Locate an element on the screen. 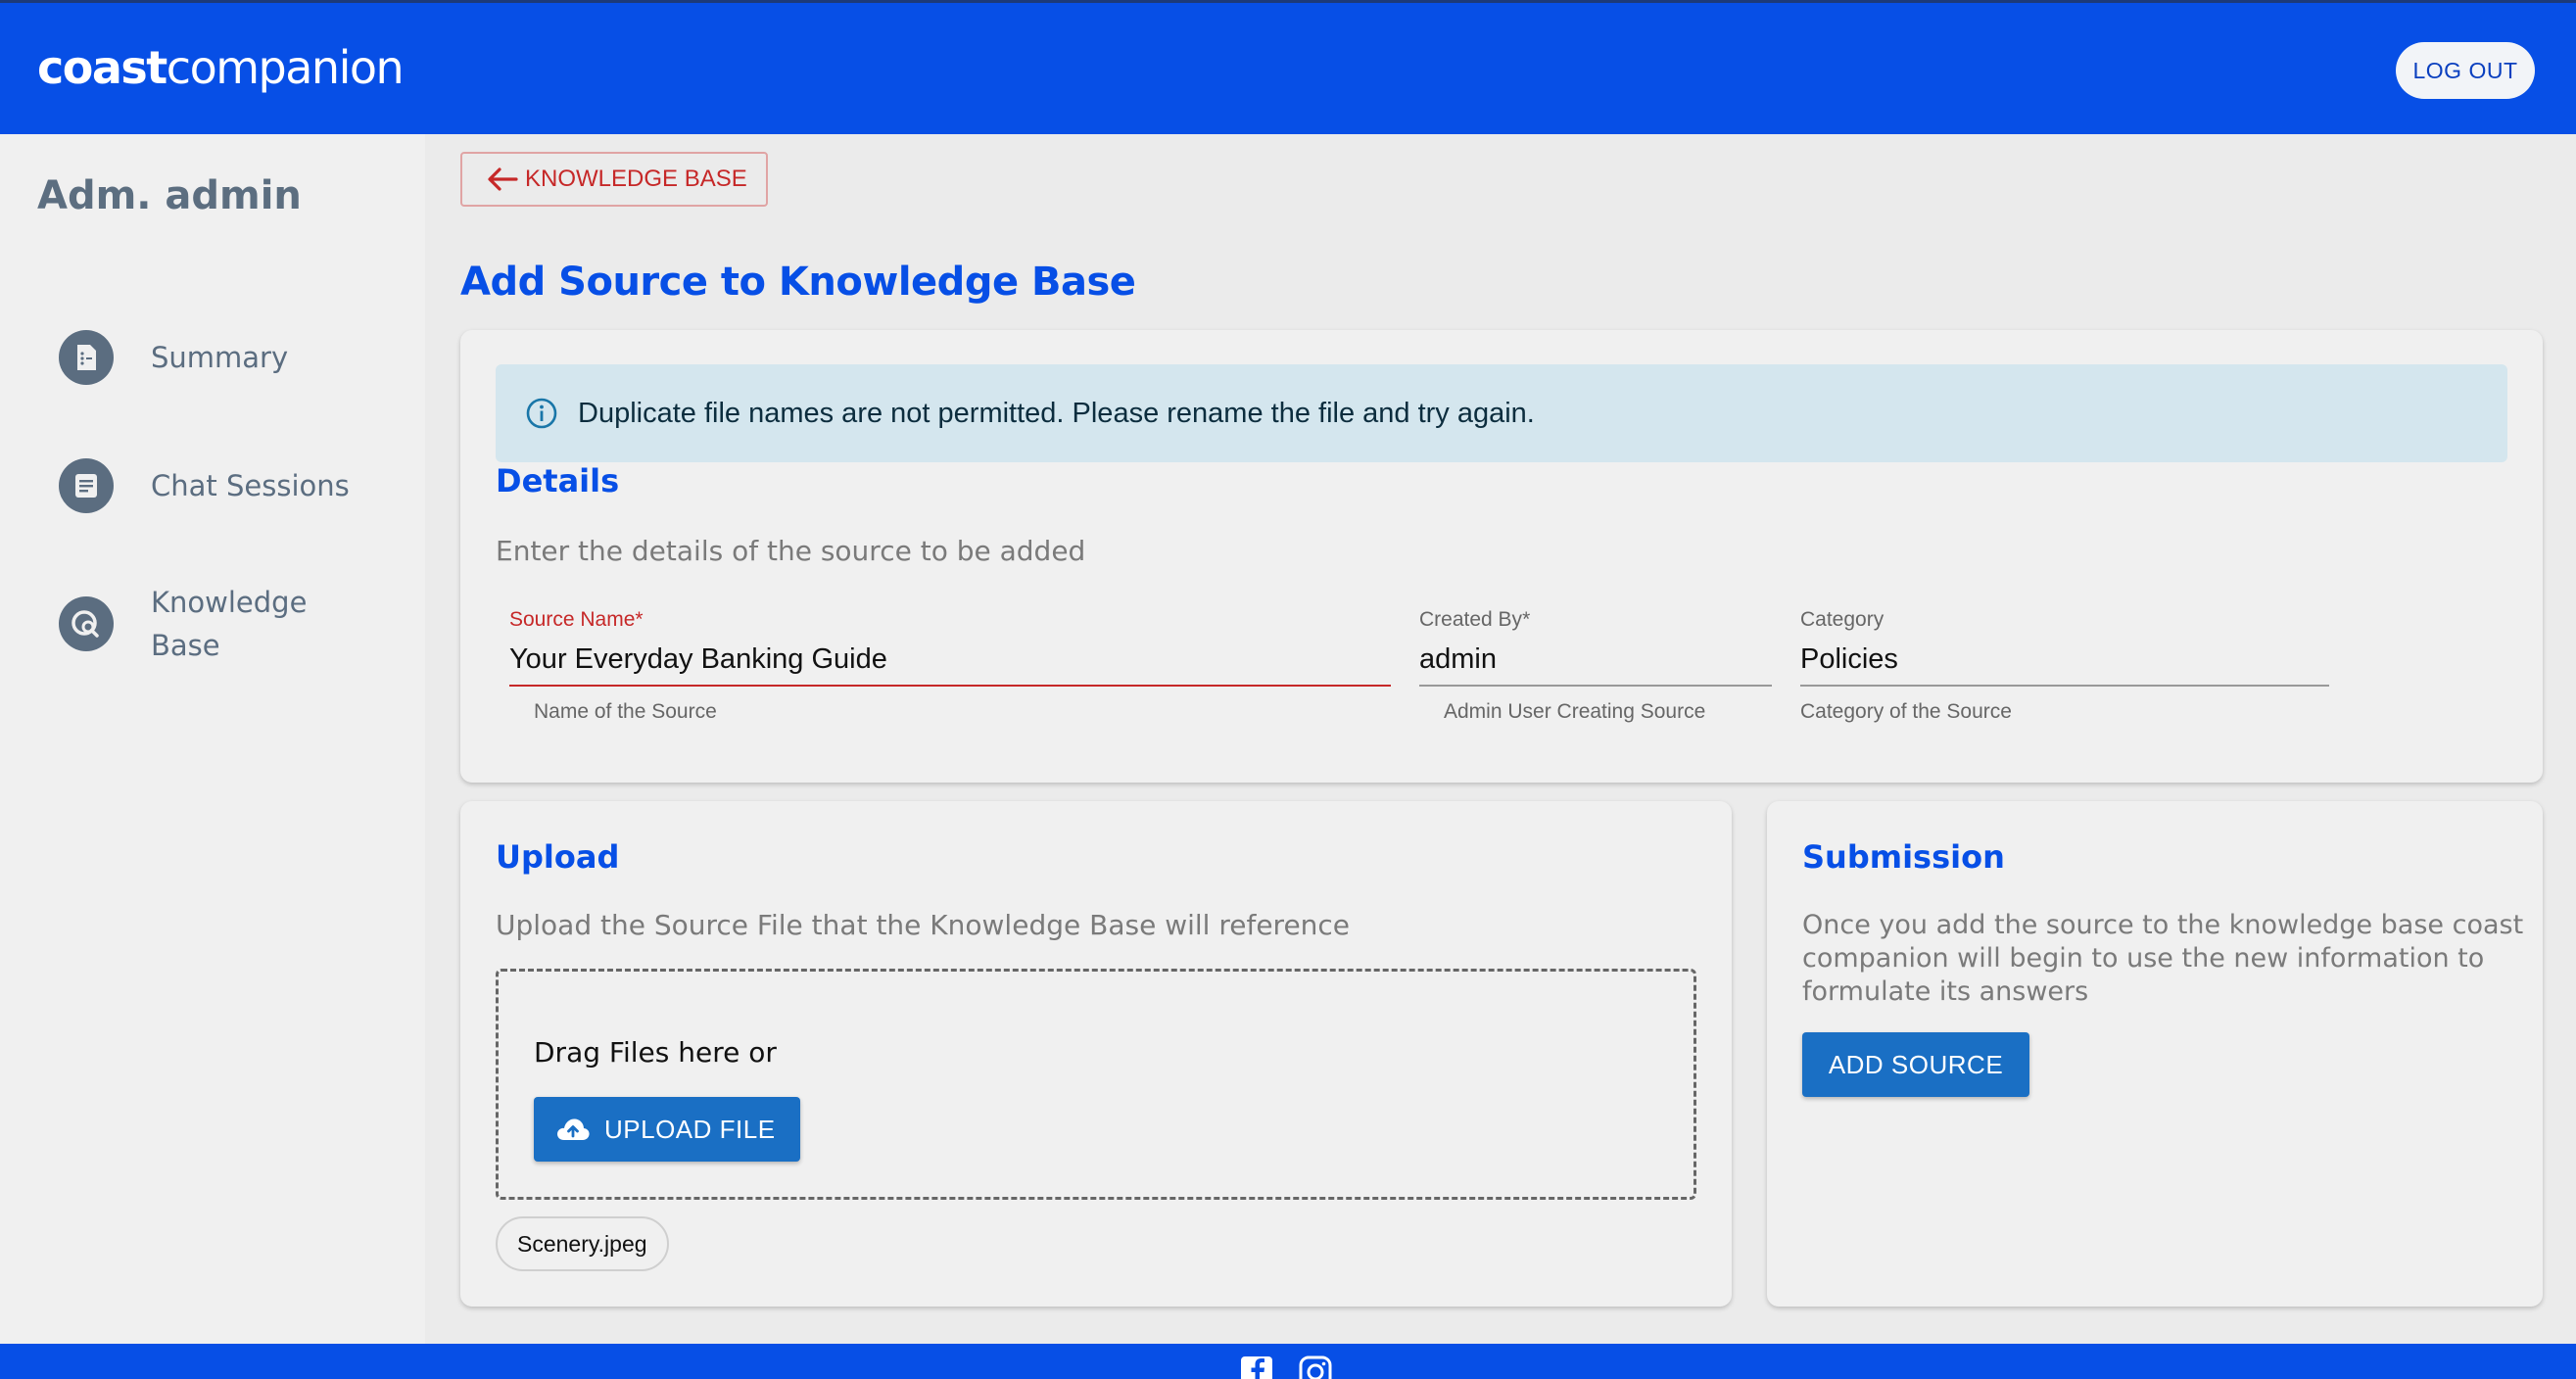 The height and width of the screenshot is (1379, 2576). source-name-input: Your Everyday Banking Guide is located at coordinates (950, 664).